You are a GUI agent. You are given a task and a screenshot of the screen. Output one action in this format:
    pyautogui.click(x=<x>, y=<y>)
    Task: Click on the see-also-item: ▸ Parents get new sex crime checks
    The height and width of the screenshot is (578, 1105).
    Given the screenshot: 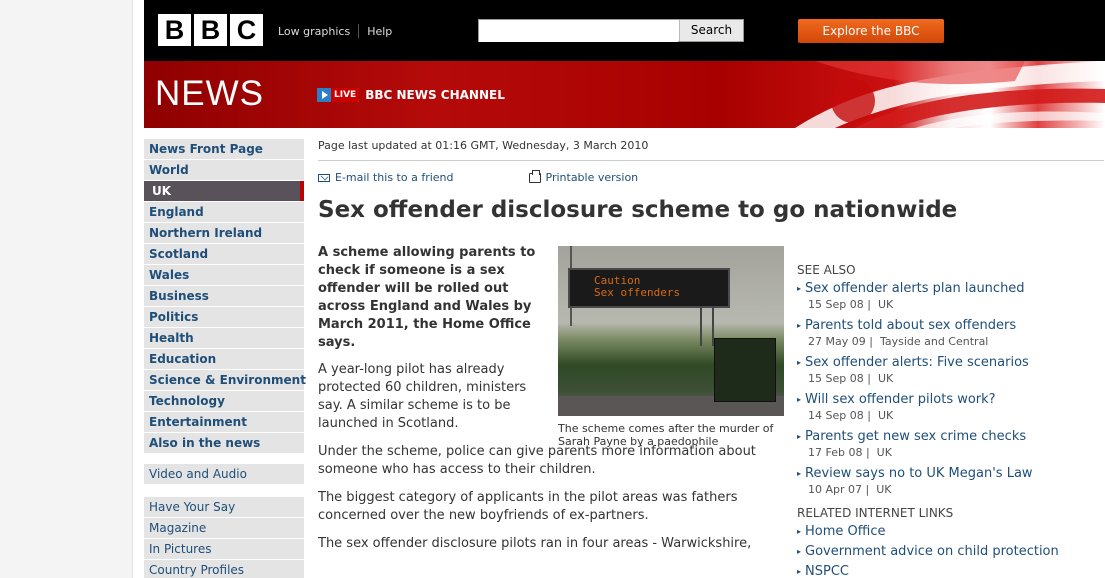 What is the action you would take?
    pyautogui.click(x=947, y=436)
    